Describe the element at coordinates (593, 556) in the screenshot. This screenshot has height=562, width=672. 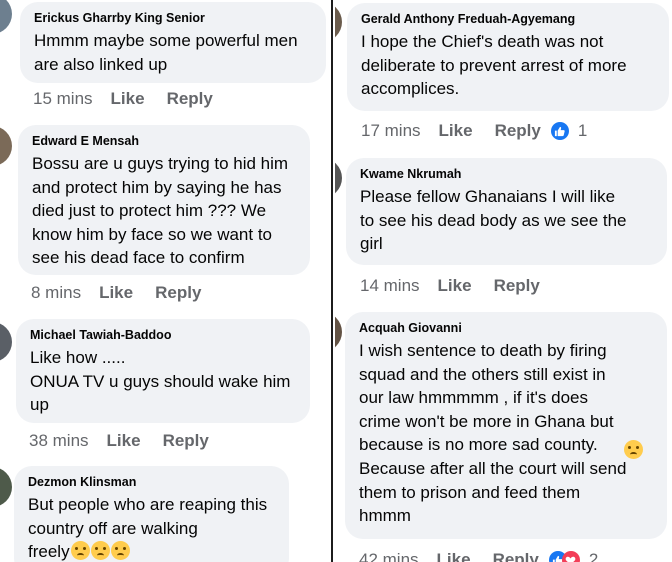
I see `reaction-count: 2` at that location.